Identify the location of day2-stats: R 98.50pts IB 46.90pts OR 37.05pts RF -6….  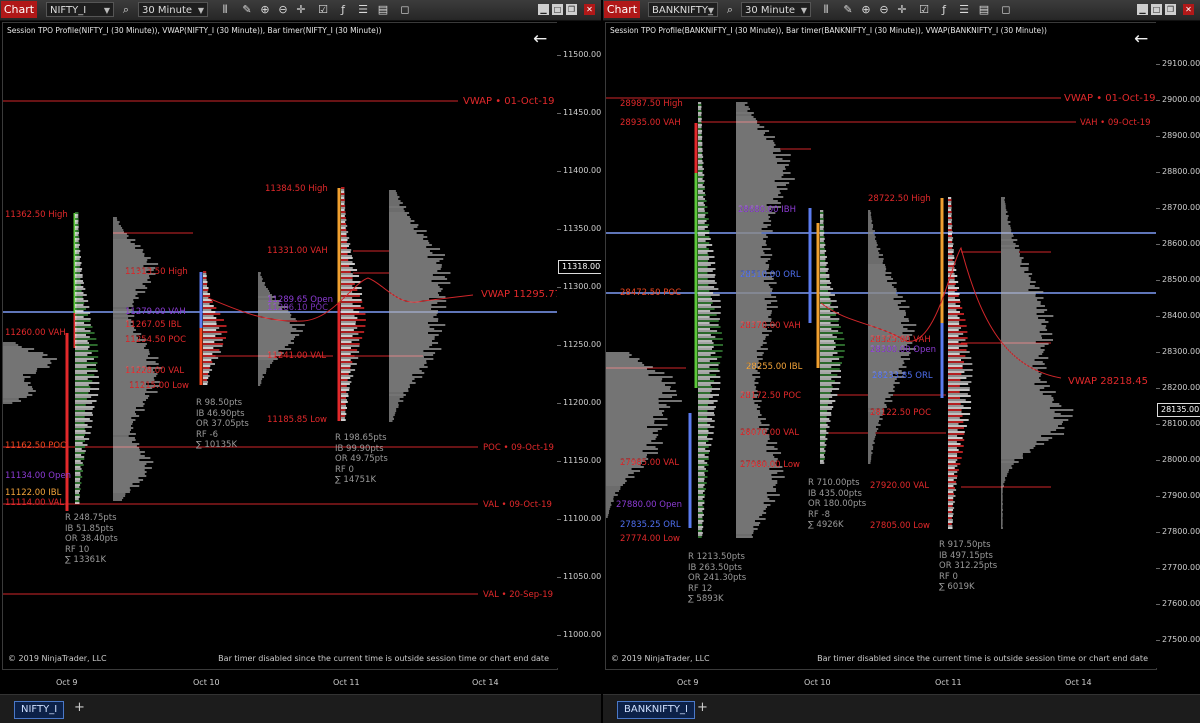
(222, 424).